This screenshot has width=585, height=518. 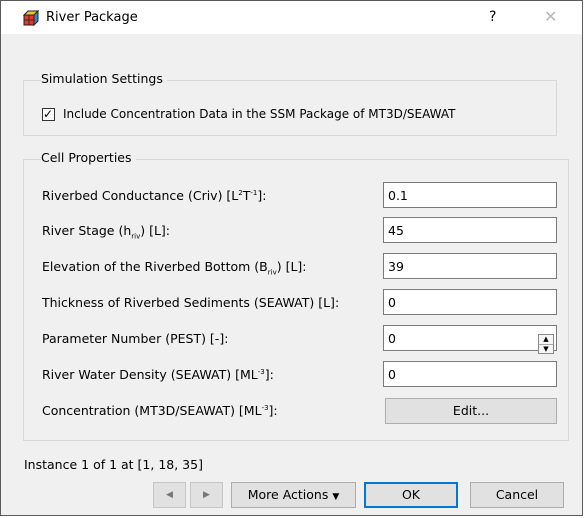 What do you see at coordinates (92, 17) in the screenshot?
I see `window-title: River Package` at bounding box center [92, 17].